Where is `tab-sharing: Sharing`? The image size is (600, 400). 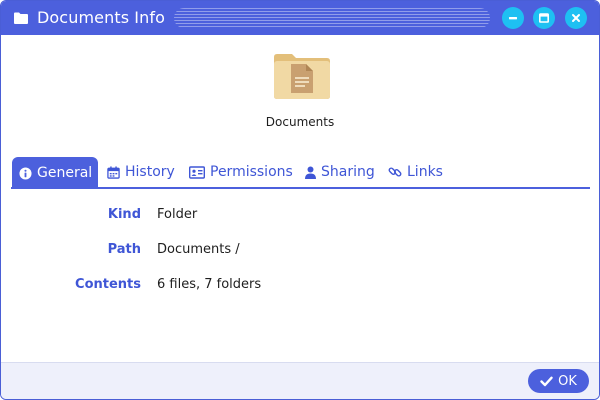
tab-sharing: Sharing is located at coordinates (340, 172).